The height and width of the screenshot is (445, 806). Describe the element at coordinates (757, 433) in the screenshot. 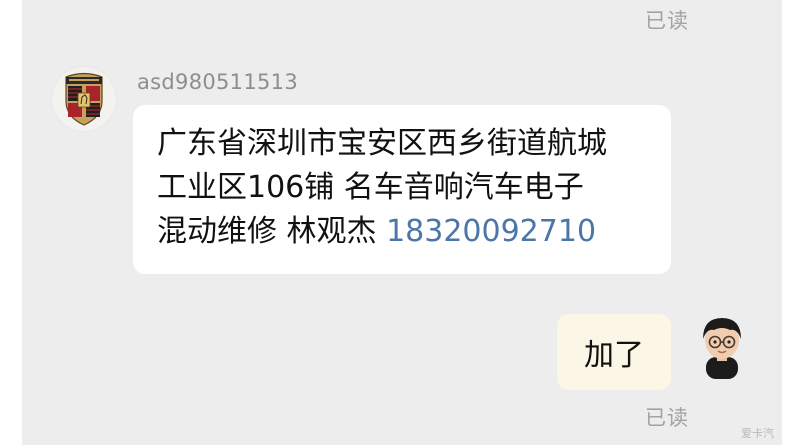

I see `watermark-text: 爱卡汽` at that location.